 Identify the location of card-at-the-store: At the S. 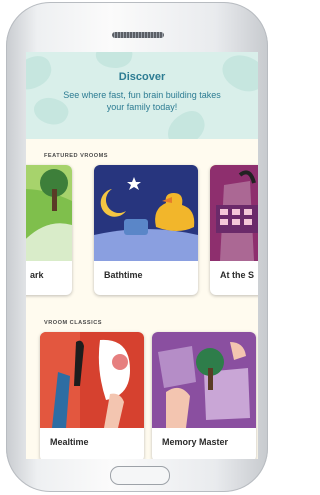
(234, 230).